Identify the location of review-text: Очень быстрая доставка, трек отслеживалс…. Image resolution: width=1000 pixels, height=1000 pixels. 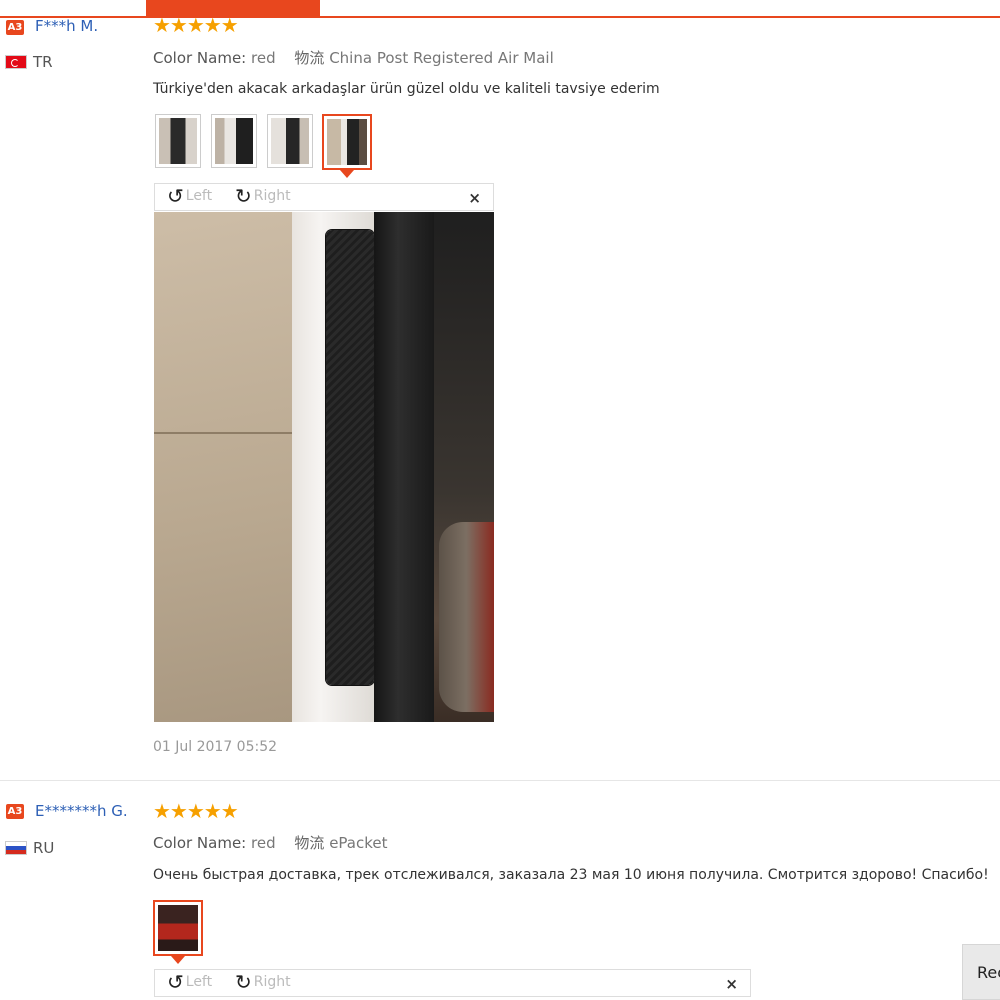
(571, 875).